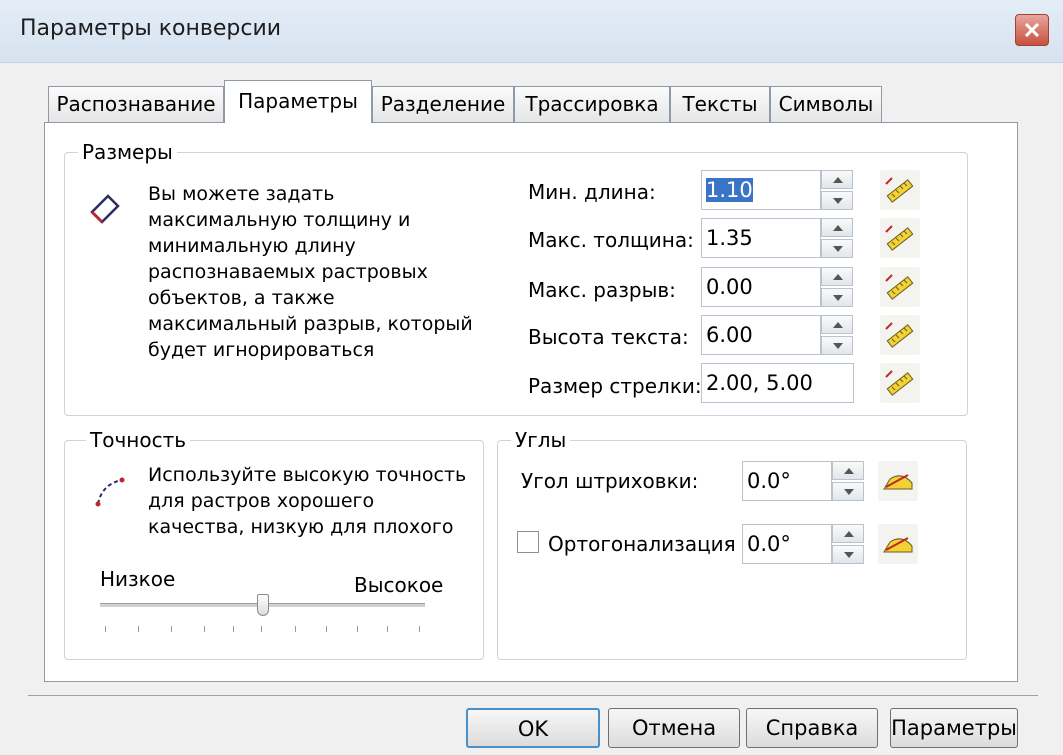  Describe the element at coordinates (848, 481) in the screenshot. I see `hatch-angle-spinner` at that location.